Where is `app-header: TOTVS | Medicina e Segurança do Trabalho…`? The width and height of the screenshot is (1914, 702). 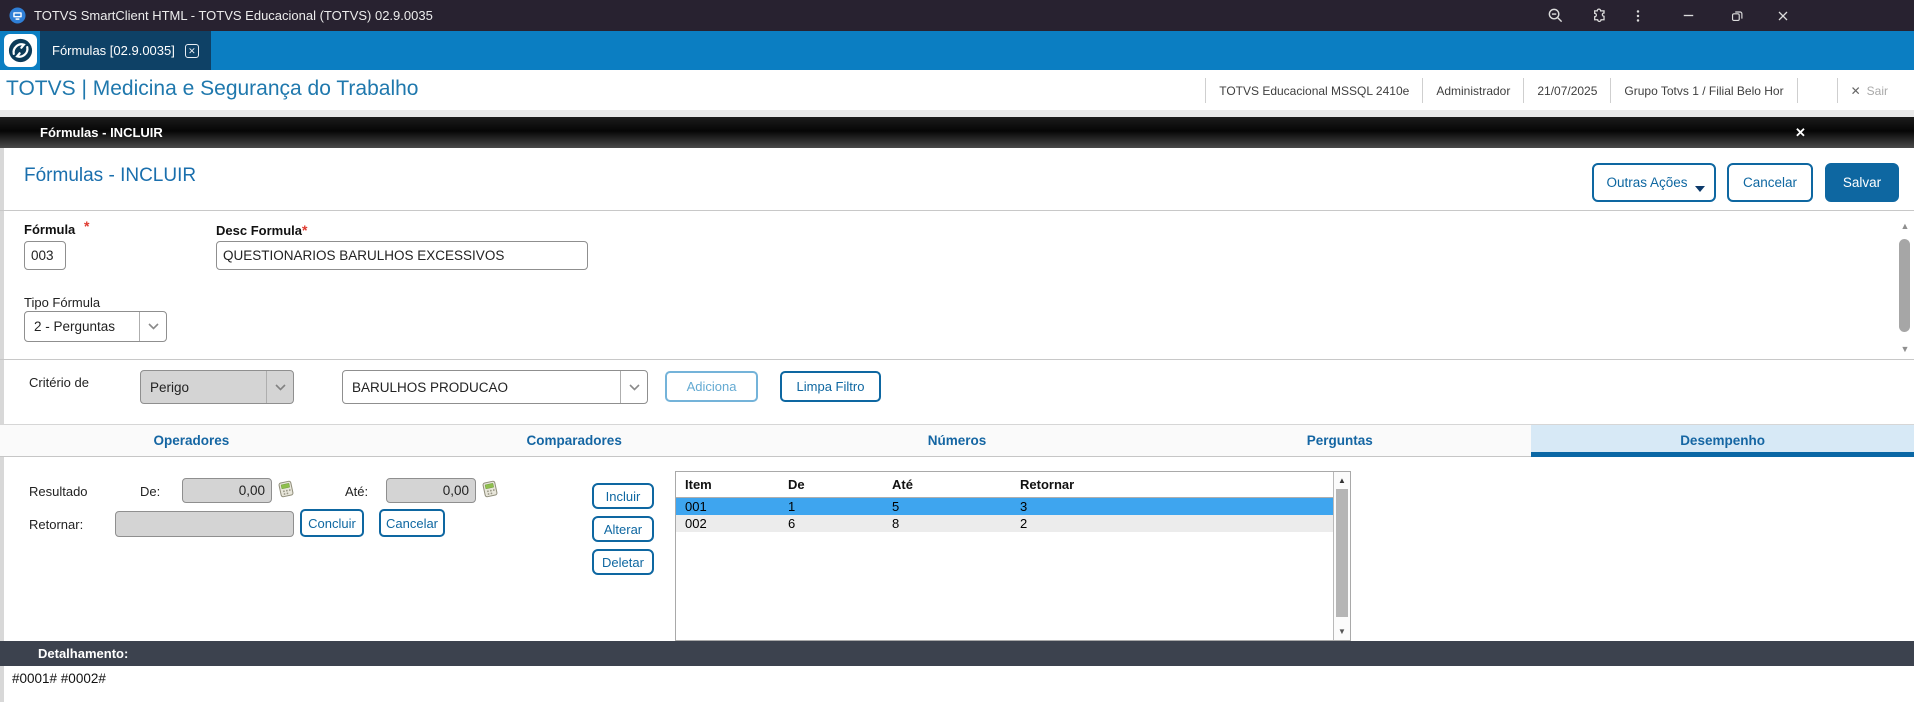 app-header: TOTVS | Medicina e Segurança do Trabalho… is located at coordinates (957, 90).